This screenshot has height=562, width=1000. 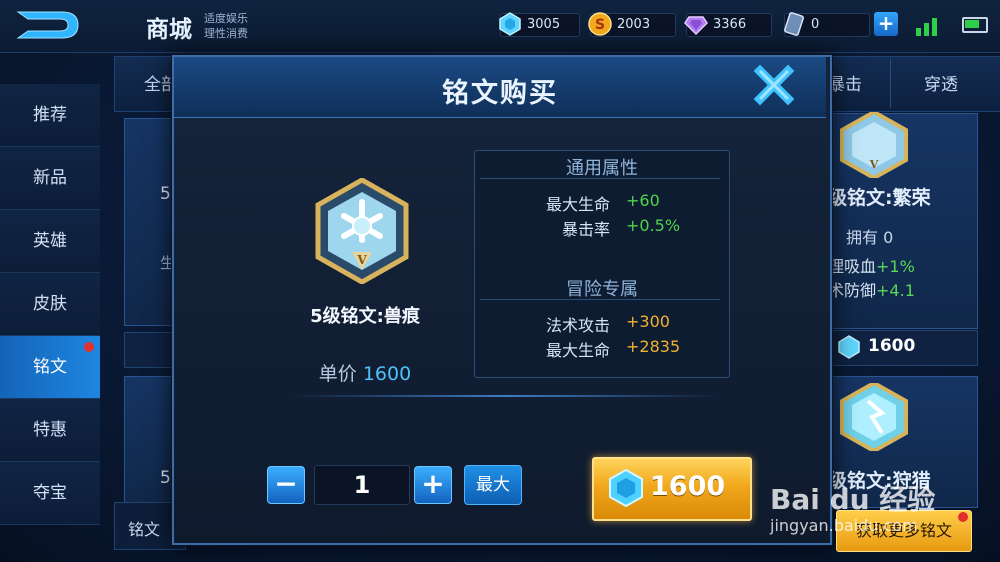 I want to click on unit-price: 单价 1600, so click(x=365, y=372).